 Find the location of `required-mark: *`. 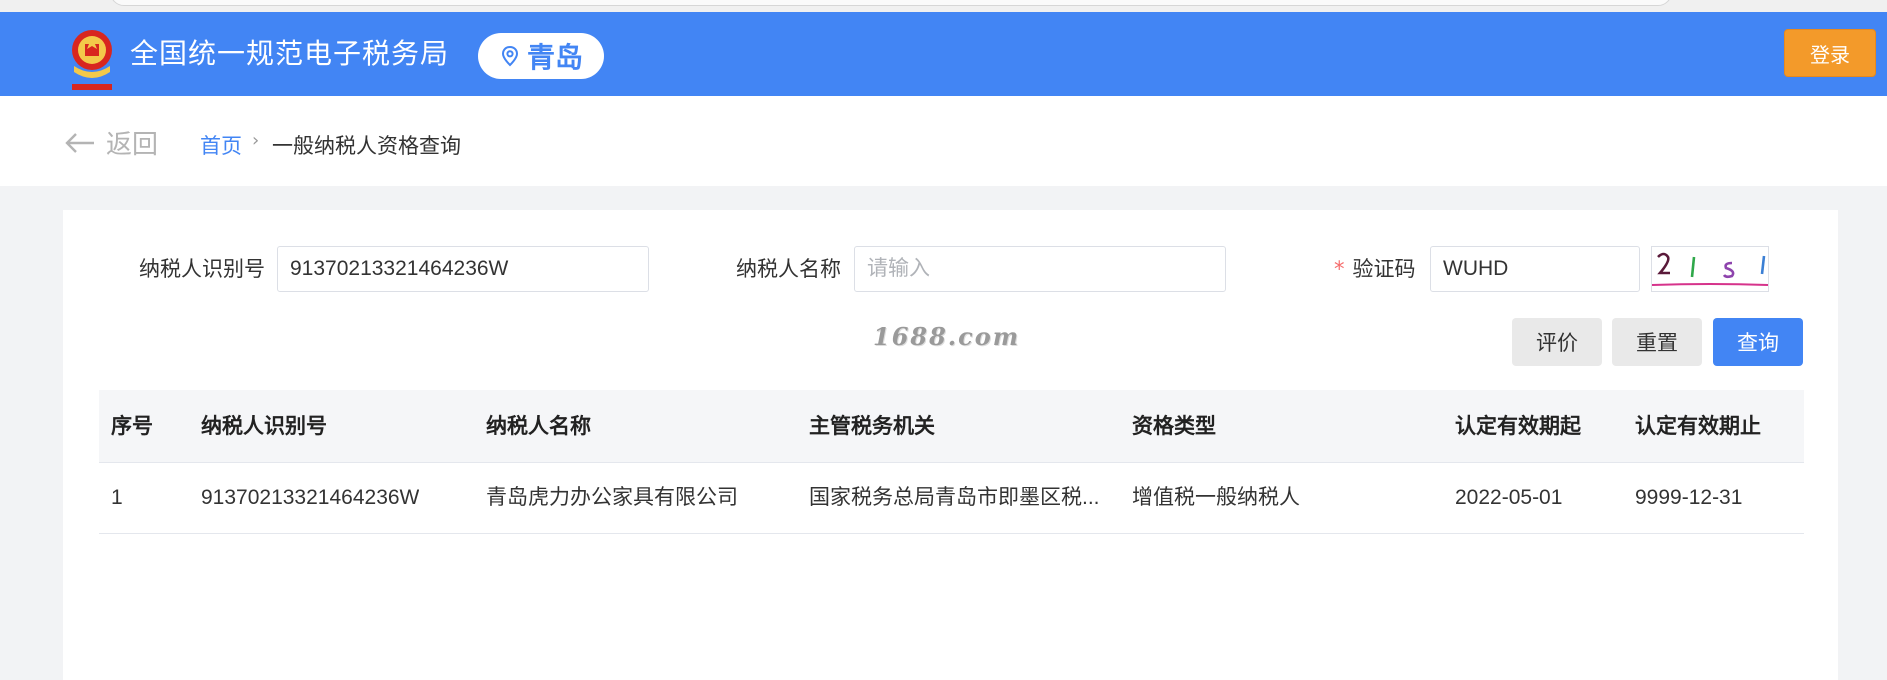

required-mark: * is located at coordinates (1339, 269).